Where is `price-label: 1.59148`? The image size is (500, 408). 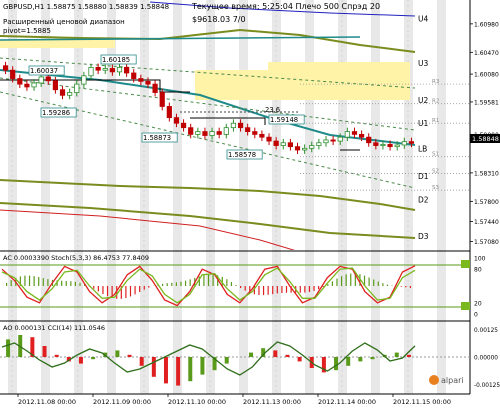
price-label: 1.59148 is located at coordinates (284, 120).